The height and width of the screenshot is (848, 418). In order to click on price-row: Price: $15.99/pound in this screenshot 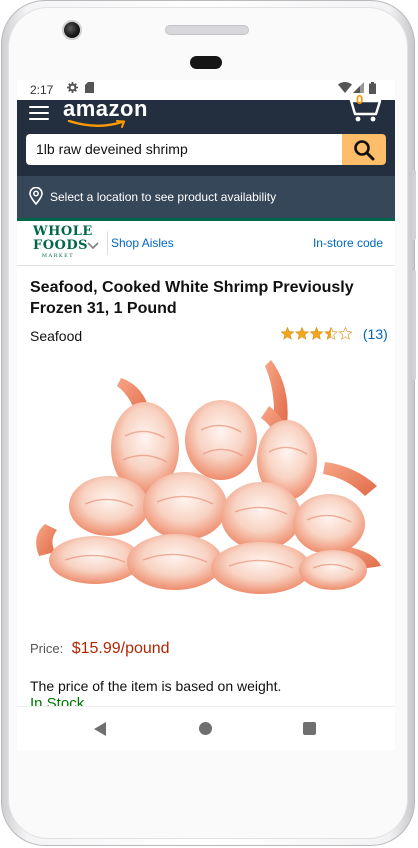, I will do `click(100, 649)`.